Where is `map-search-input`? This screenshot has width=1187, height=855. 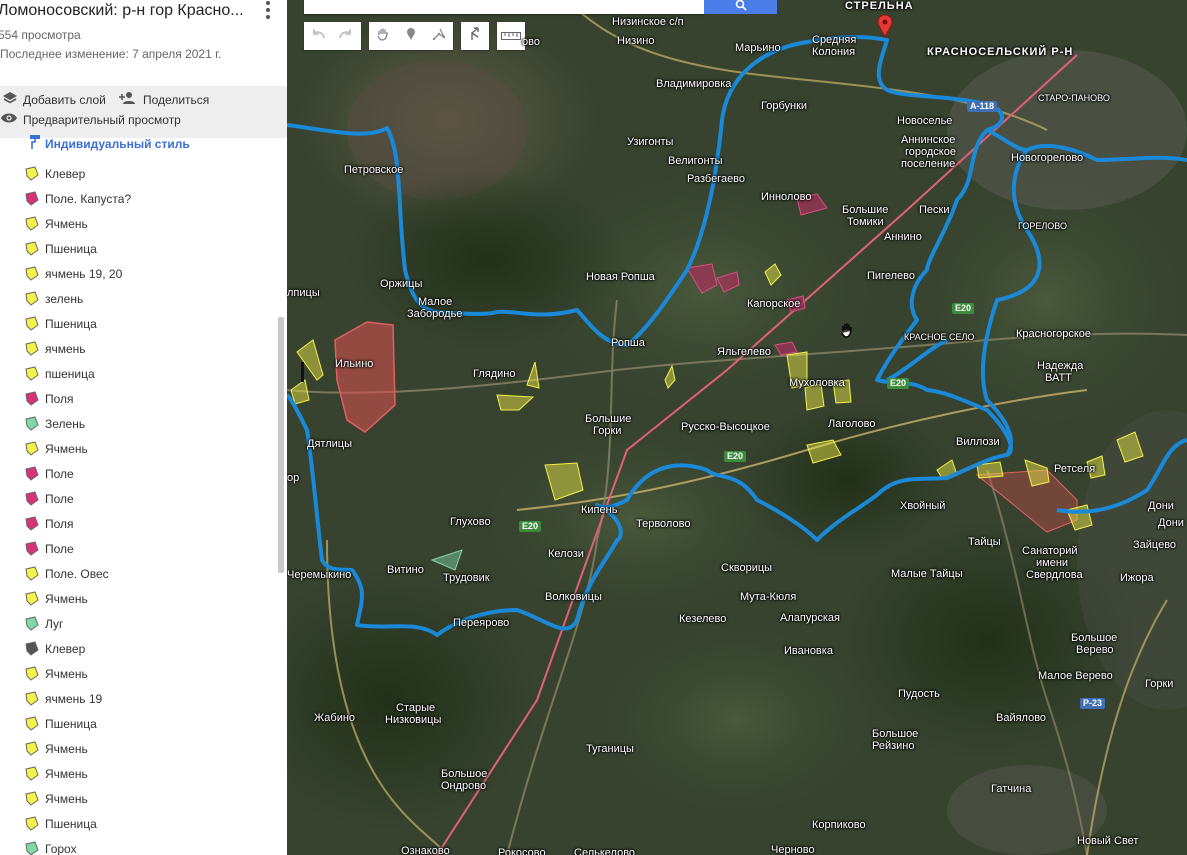 map-search-input is located at coordinates (504, 7).